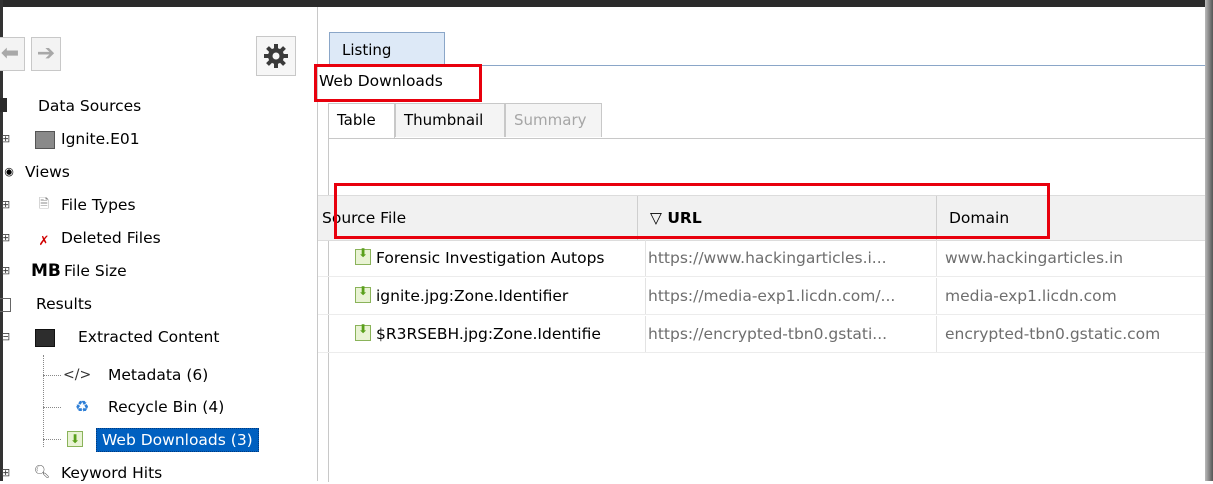 Image resolution: width=1213 pixels, height=484 pixels. I want to click on forward-arrow-icon: ➔, so click(46, 53).